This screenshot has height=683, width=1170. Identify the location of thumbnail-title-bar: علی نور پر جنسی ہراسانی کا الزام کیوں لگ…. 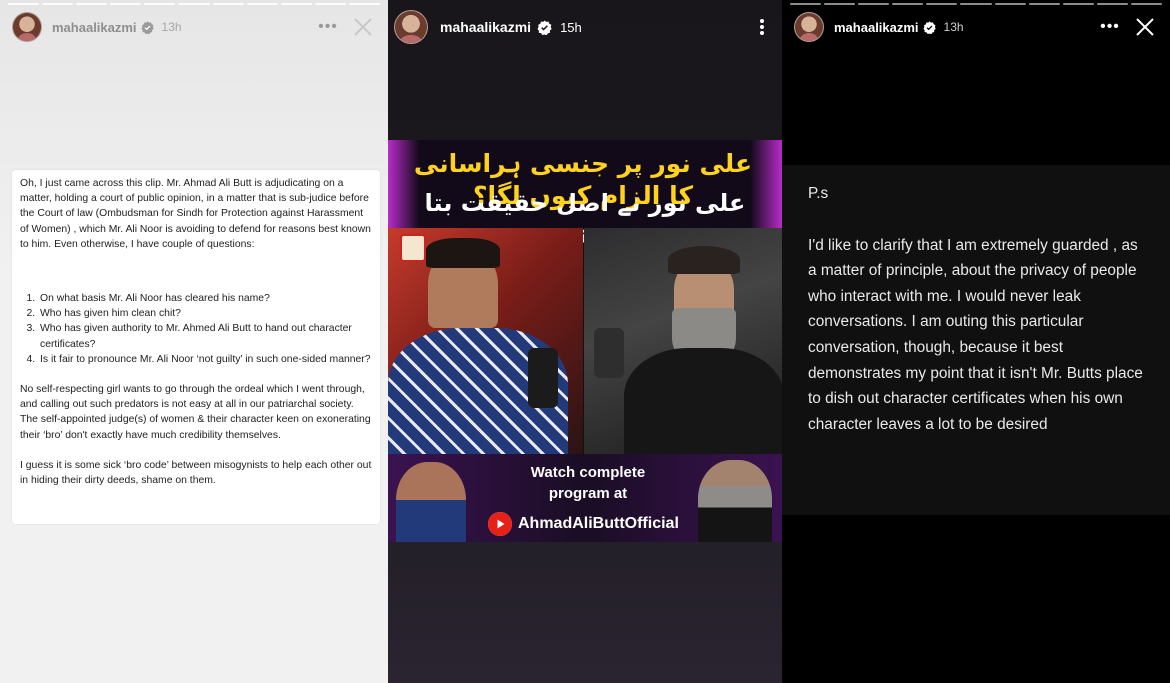
(585, 193).